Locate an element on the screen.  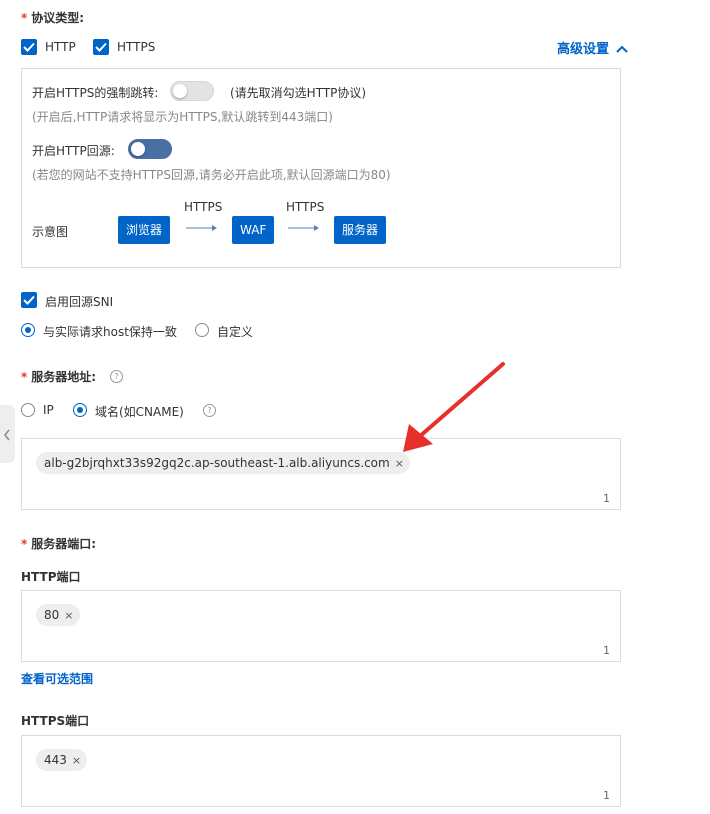
protocol-type-label: * 协议类型: is located at coordinates (53, 18).